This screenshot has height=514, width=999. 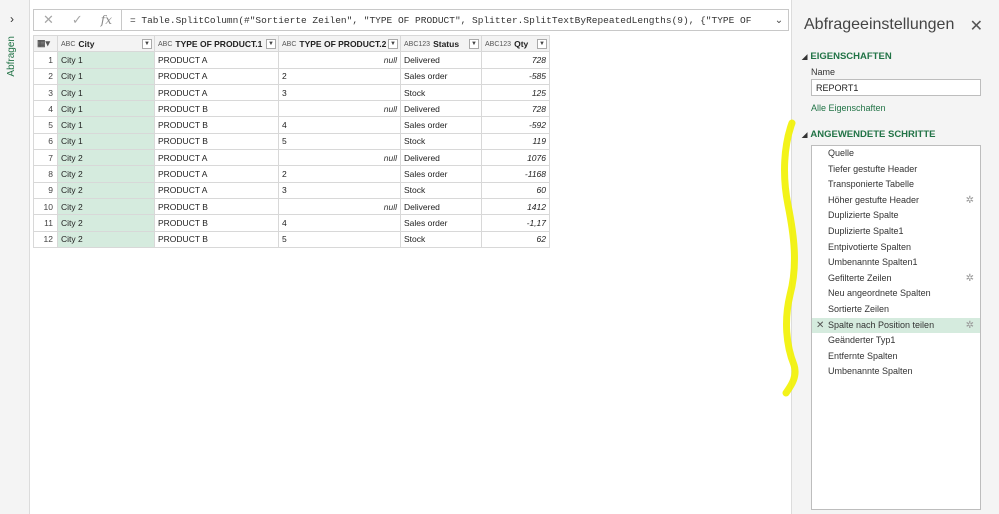 What do you see at coordinates (515, 60) in the screenshot?
I see `cell-qty: 728` at bounding box center [515, 60].